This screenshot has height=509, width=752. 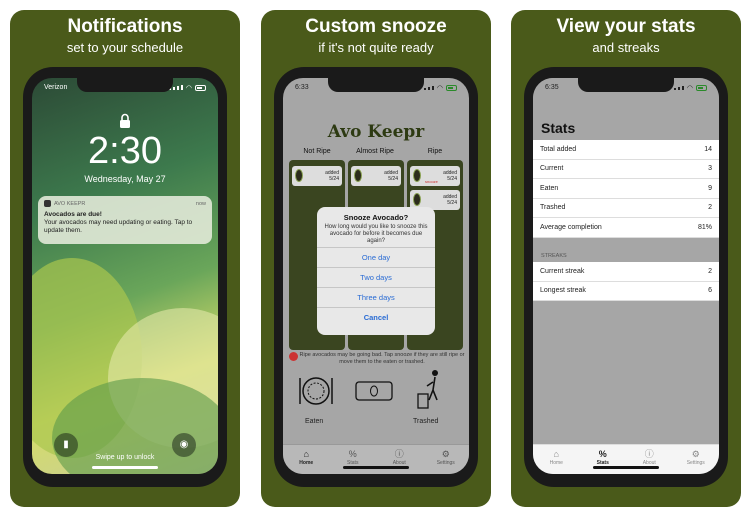 I want to click on status-time: 6:35, so click(x=552, y=87).